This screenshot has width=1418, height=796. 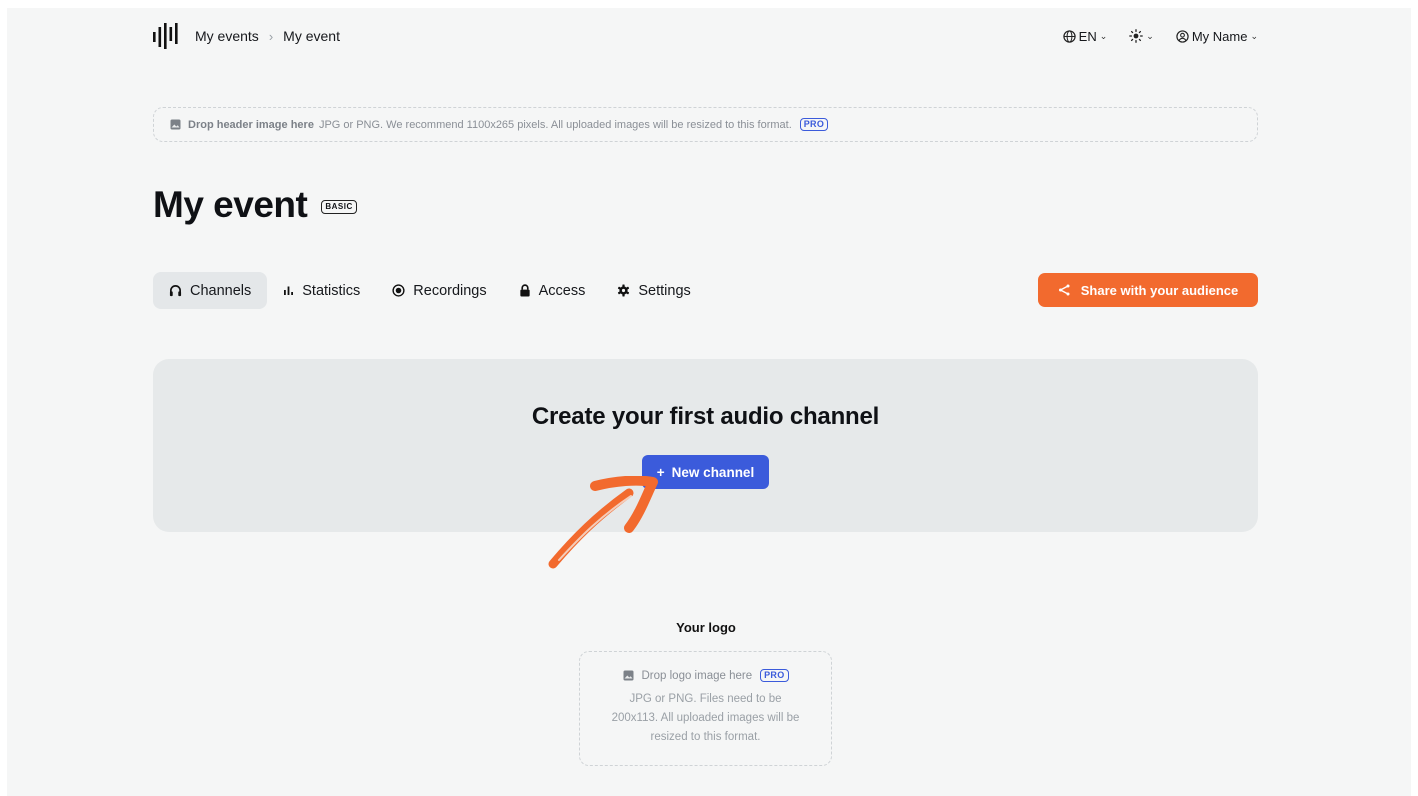 I want to click on globe-icon, so click(x=1069, y=36).